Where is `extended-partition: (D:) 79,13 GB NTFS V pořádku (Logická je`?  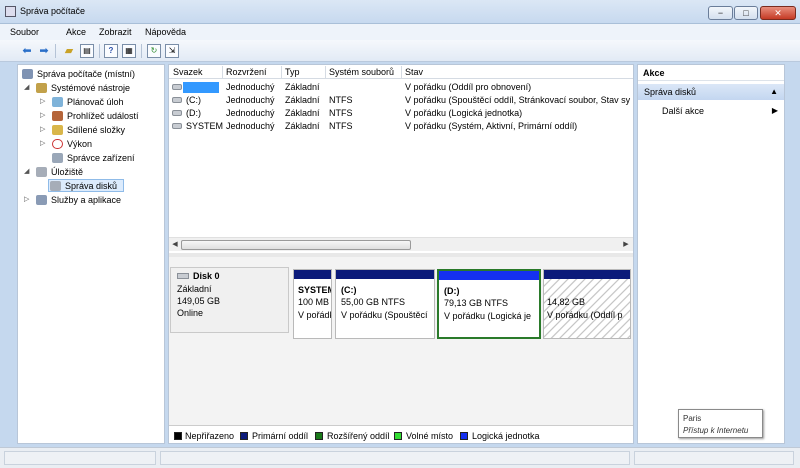 extended-partition: (D:) 79,13 GB NTFS V pořádku (Logická je is located at coordinates (489, 304).